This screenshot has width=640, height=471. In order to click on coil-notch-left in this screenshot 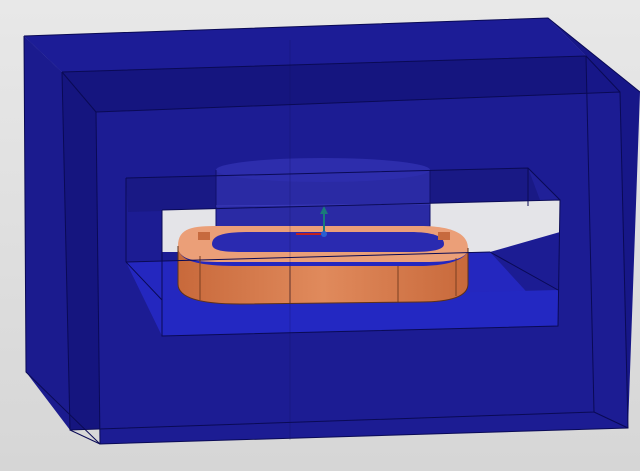, I will do `click(204, 236)`.